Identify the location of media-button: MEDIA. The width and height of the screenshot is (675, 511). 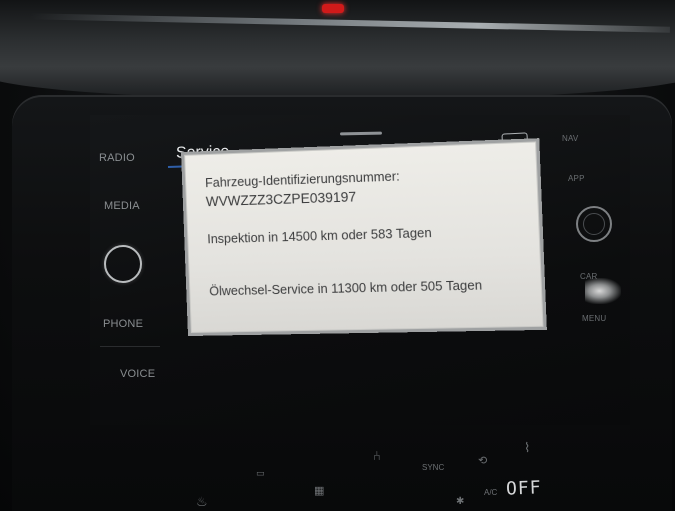
(122, 206).